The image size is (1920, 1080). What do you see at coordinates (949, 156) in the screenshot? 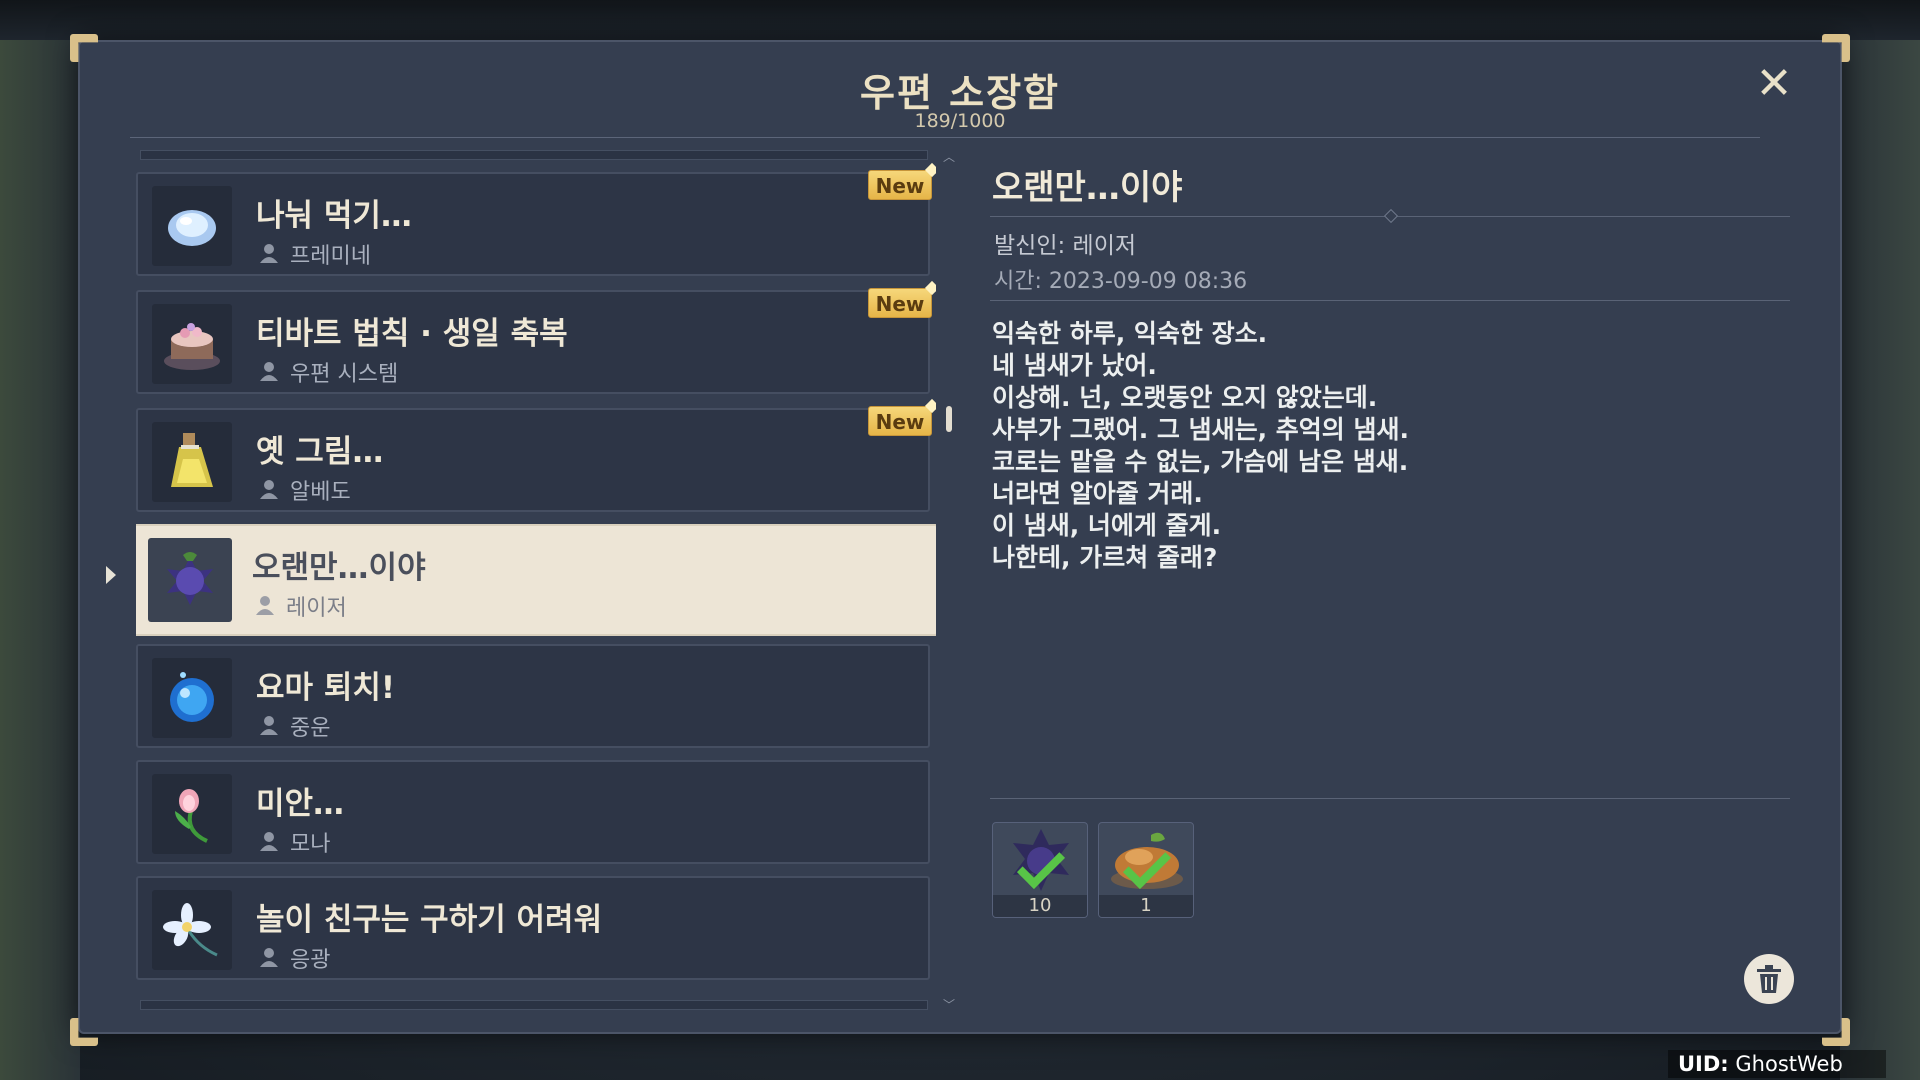
I see `scroll-up-icon: ︿` at bounding box center [949, 156].